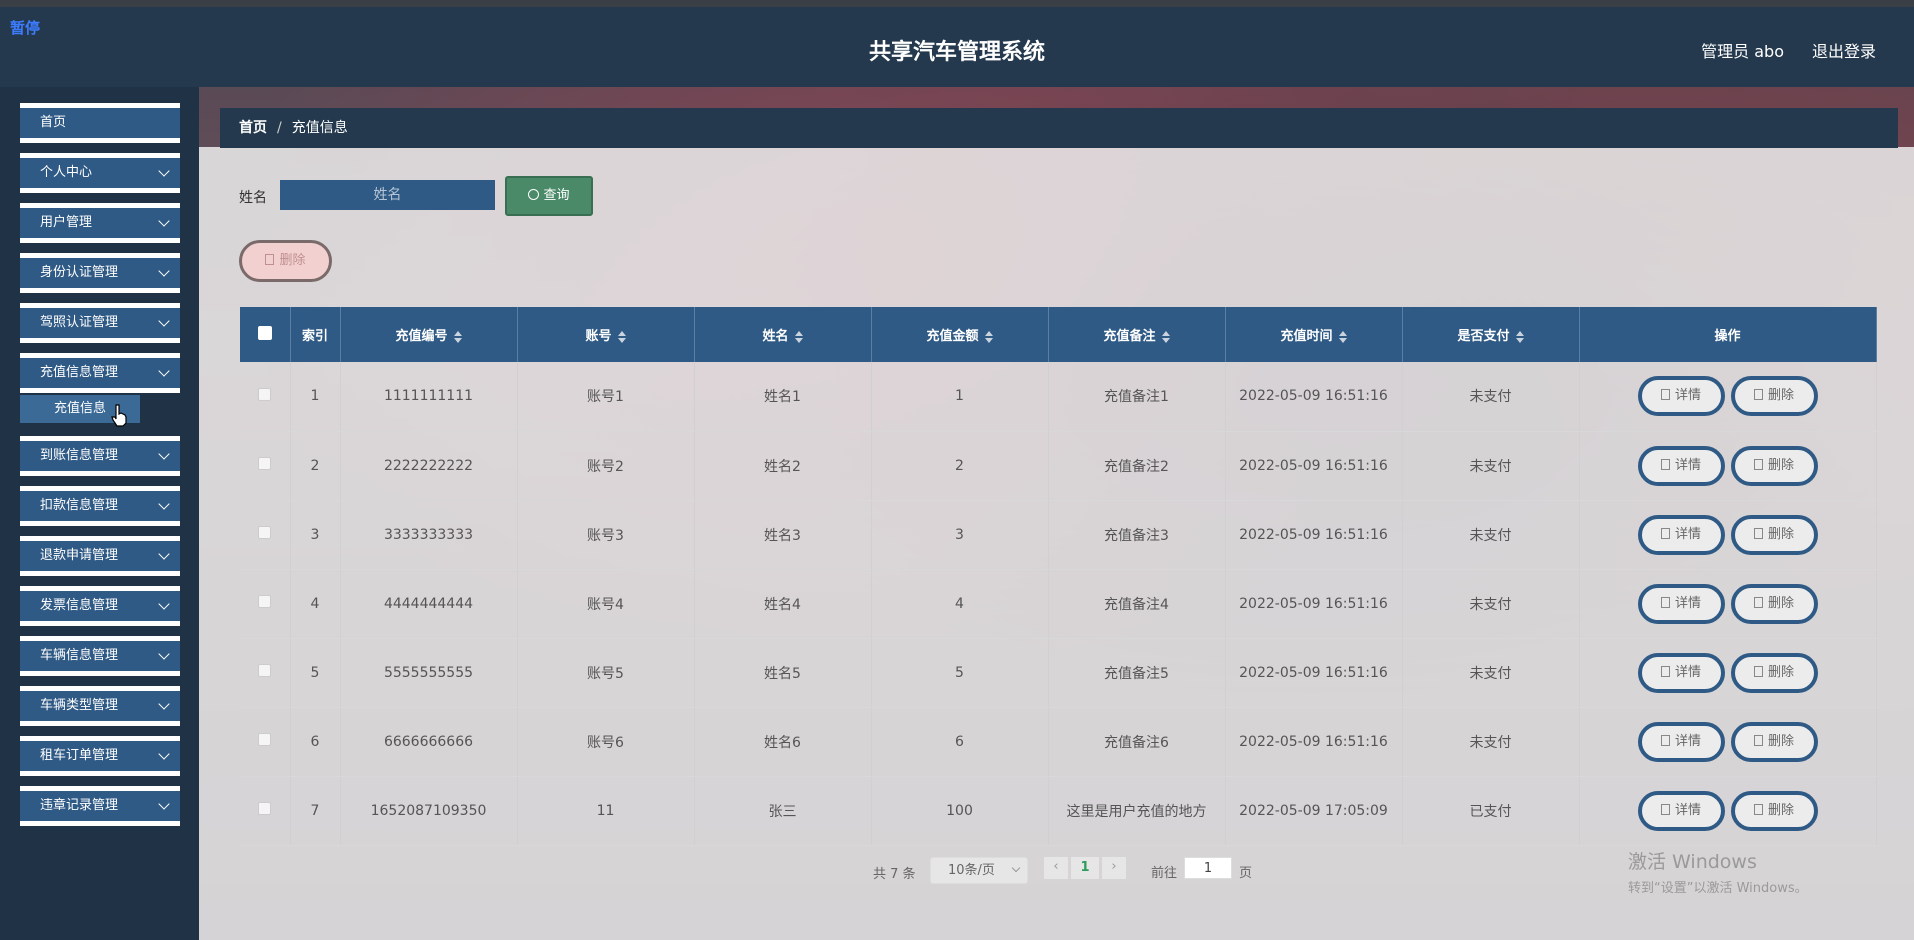  Describe the element at coordinates (1844, 50) in the screenshot. I see `logout-link: 退出登录` at that location.